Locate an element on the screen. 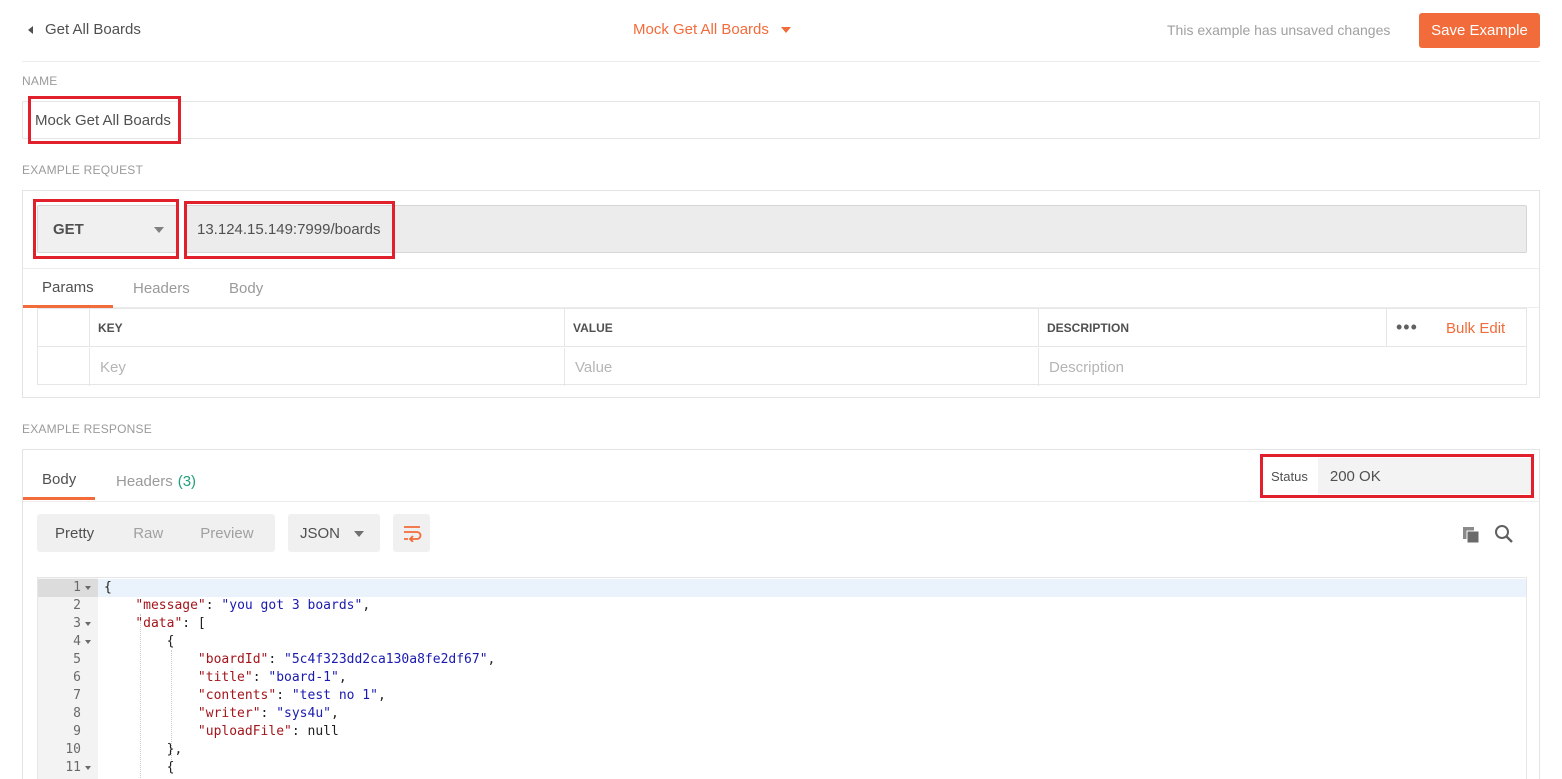 This screenshot has width=1562, height=779. json-key: "boardId" is located at coordinates (233, 659).